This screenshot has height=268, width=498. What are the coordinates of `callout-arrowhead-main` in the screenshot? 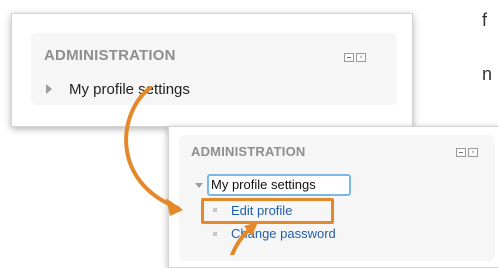 It's located at (174, 207).